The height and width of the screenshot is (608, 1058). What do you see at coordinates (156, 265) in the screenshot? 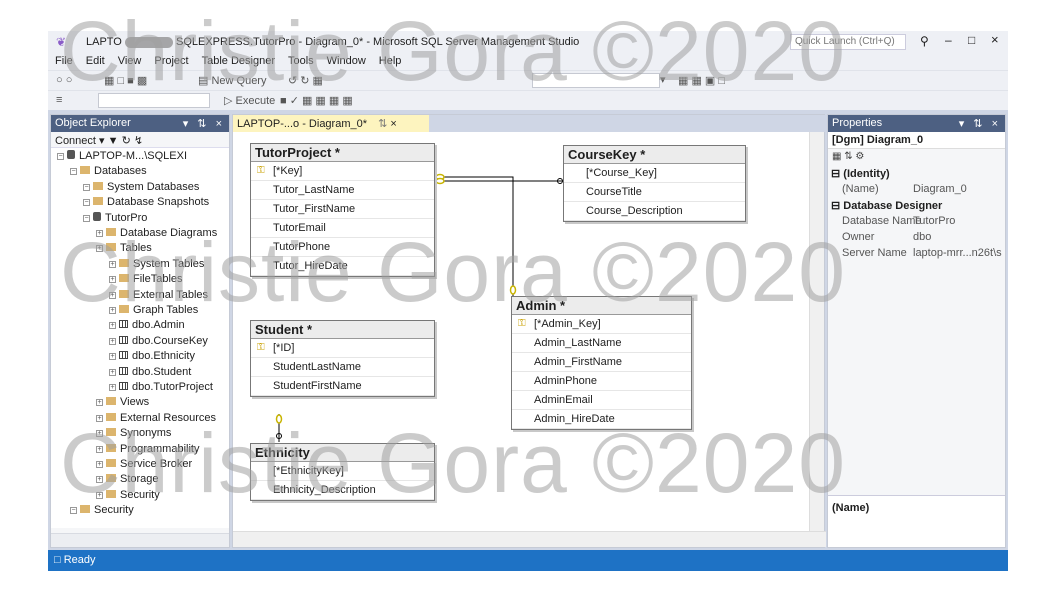
I see `tree-item: + System Tables` at bounding box center [156, 265].